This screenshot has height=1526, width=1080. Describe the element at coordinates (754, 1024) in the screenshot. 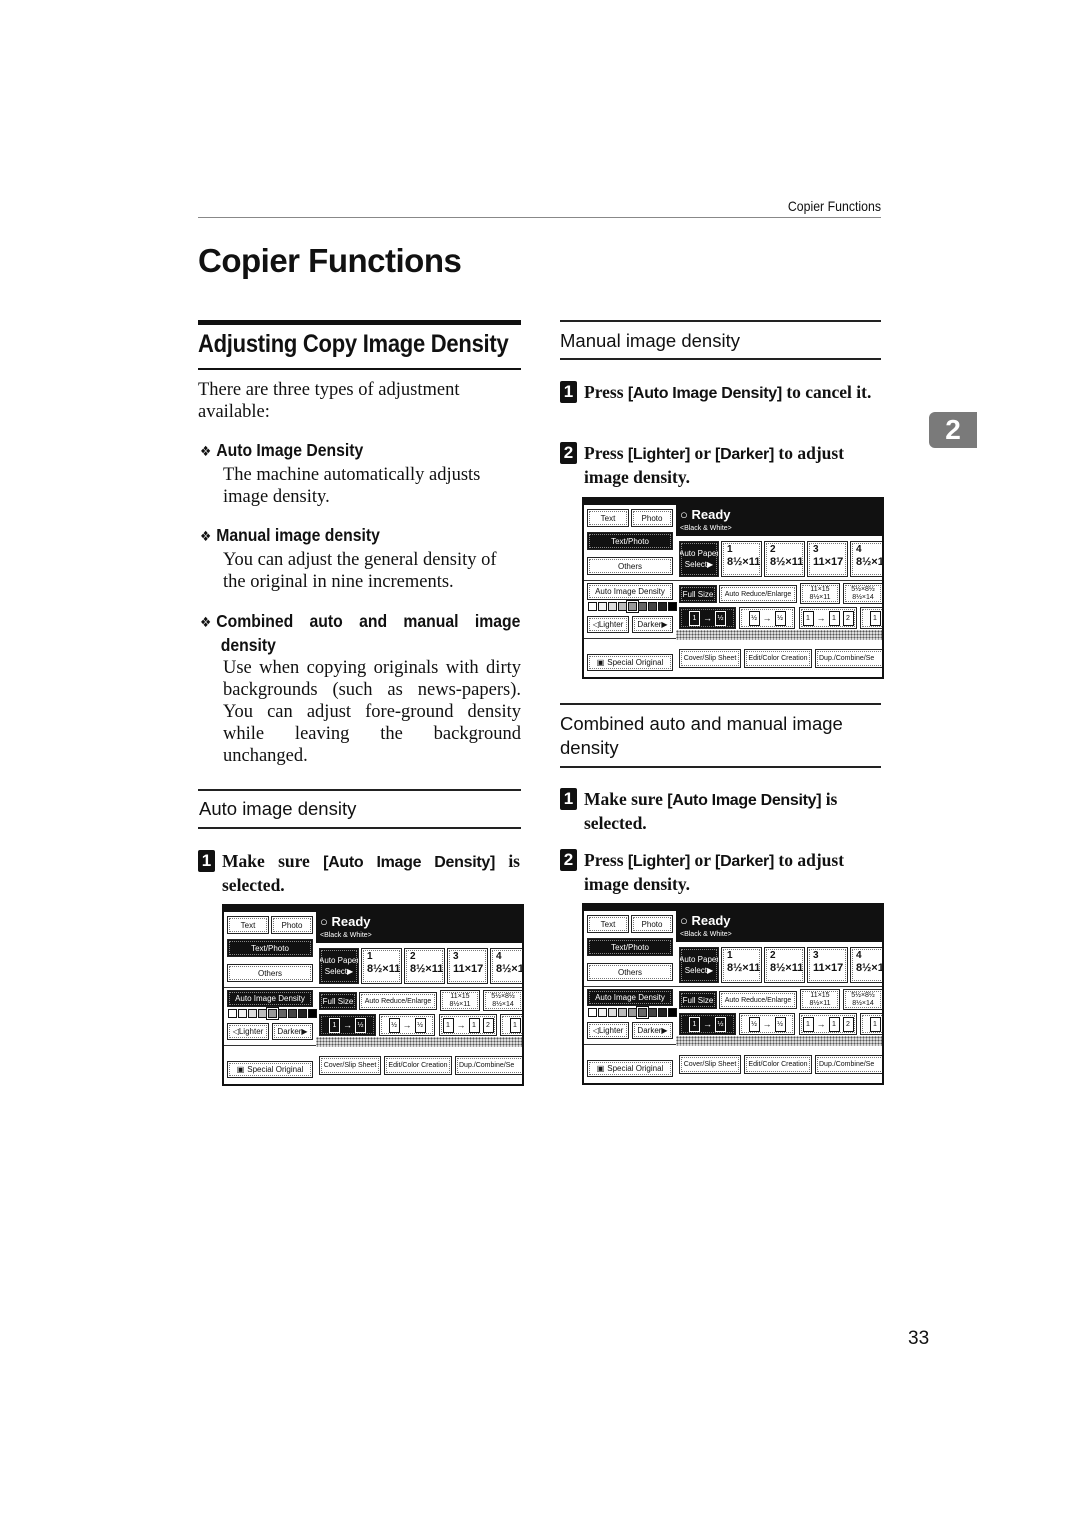

I see `page-icon: ½` at that location.